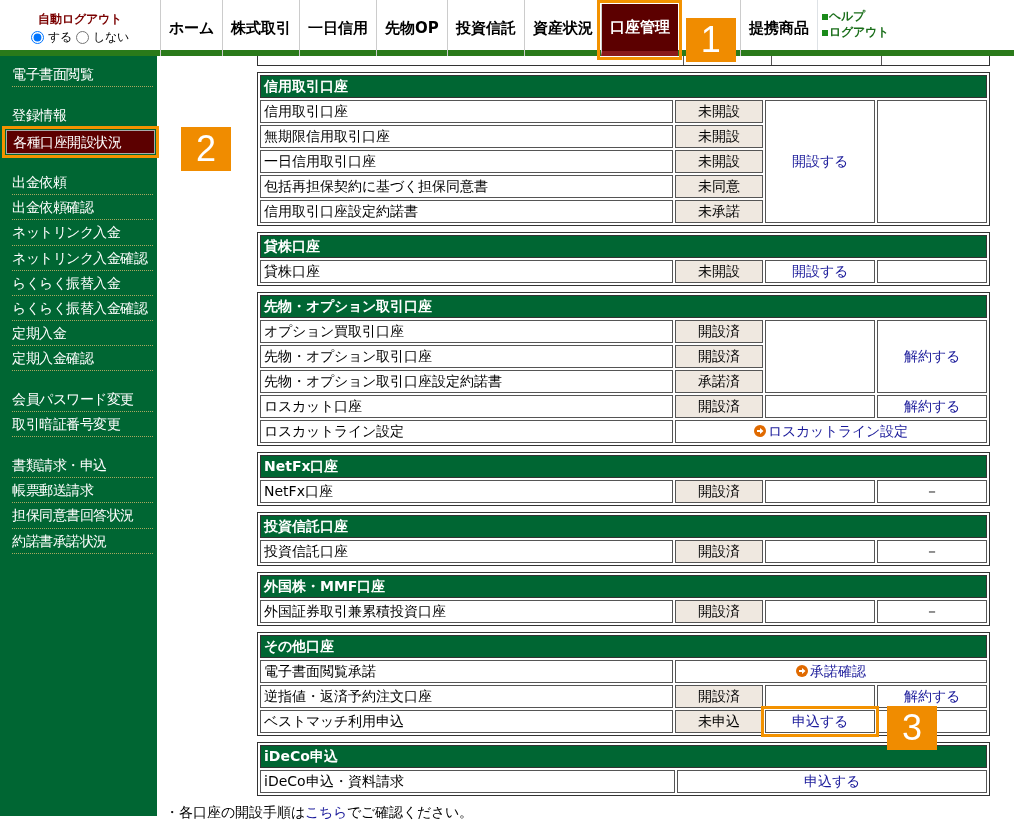  What do you see at coordinates (82, 283) in the screenshot?
I see `sidebar-item: らくらく振替入金` at bounding box center [82, 283].